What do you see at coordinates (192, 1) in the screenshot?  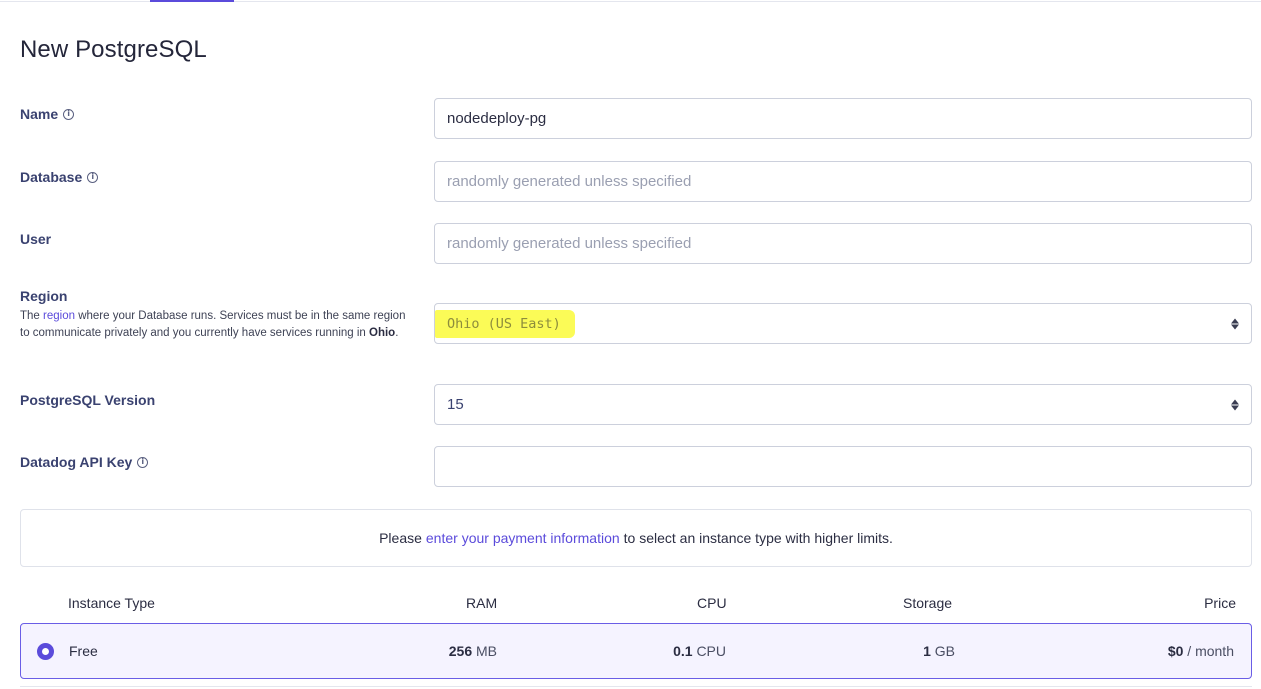 I see `active-tab-indicator` at bounding box center [192, 1].